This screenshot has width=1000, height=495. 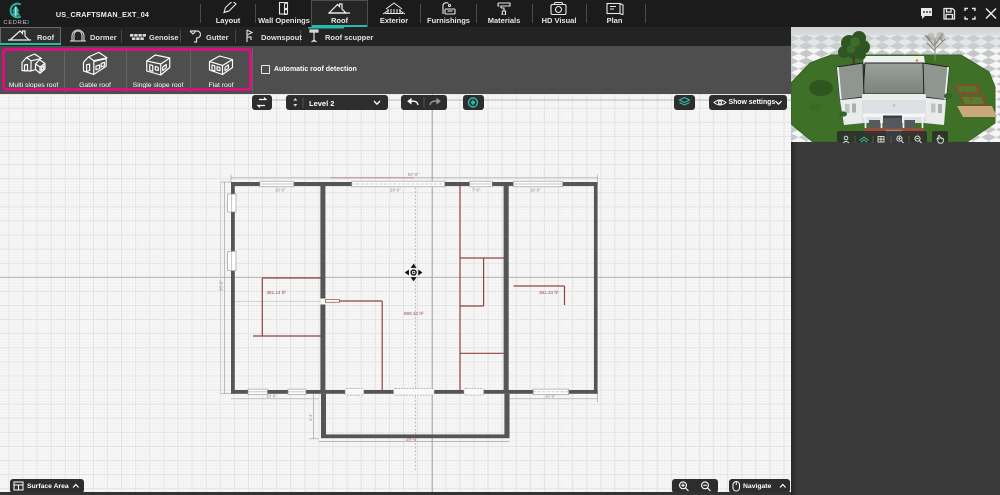 I want to click on svg-text: 29'-6", so click(x=395, y=190).